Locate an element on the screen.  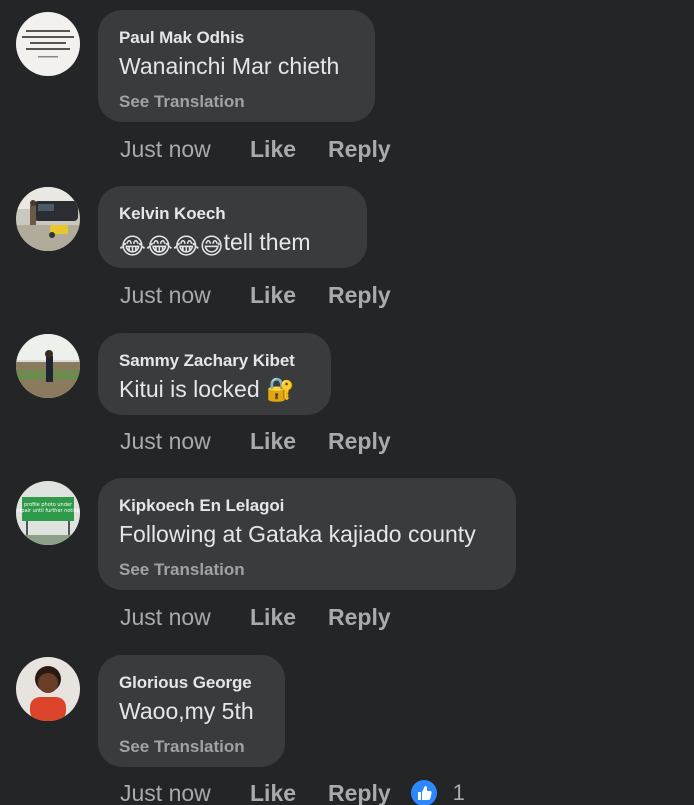
comment-text: Kitui is locked 🔐 is located at coordinates (207, 389).